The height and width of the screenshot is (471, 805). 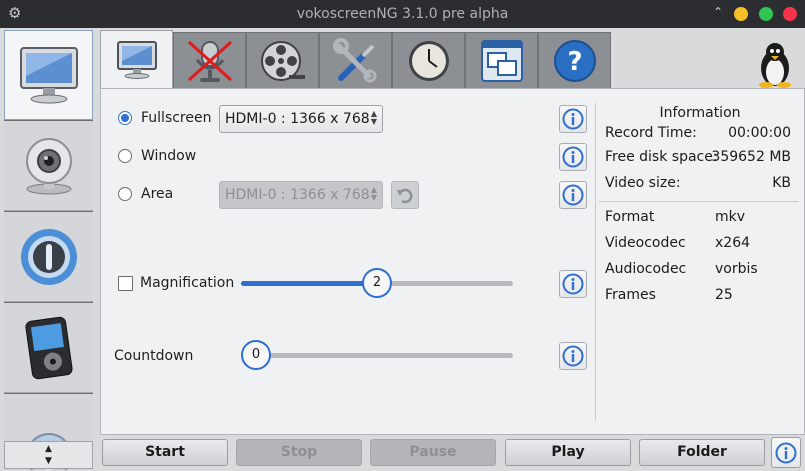 What do you see at coordinates (651, 133) in the screenshot?
I see `record-time-label: Record Time:` at bounding box center [651, 133].